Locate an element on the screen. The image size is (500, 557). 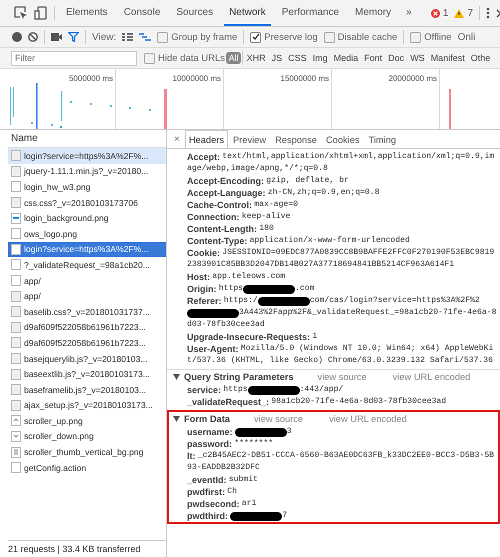
checkbox-label: Offline is located at coordinates (438, 37).